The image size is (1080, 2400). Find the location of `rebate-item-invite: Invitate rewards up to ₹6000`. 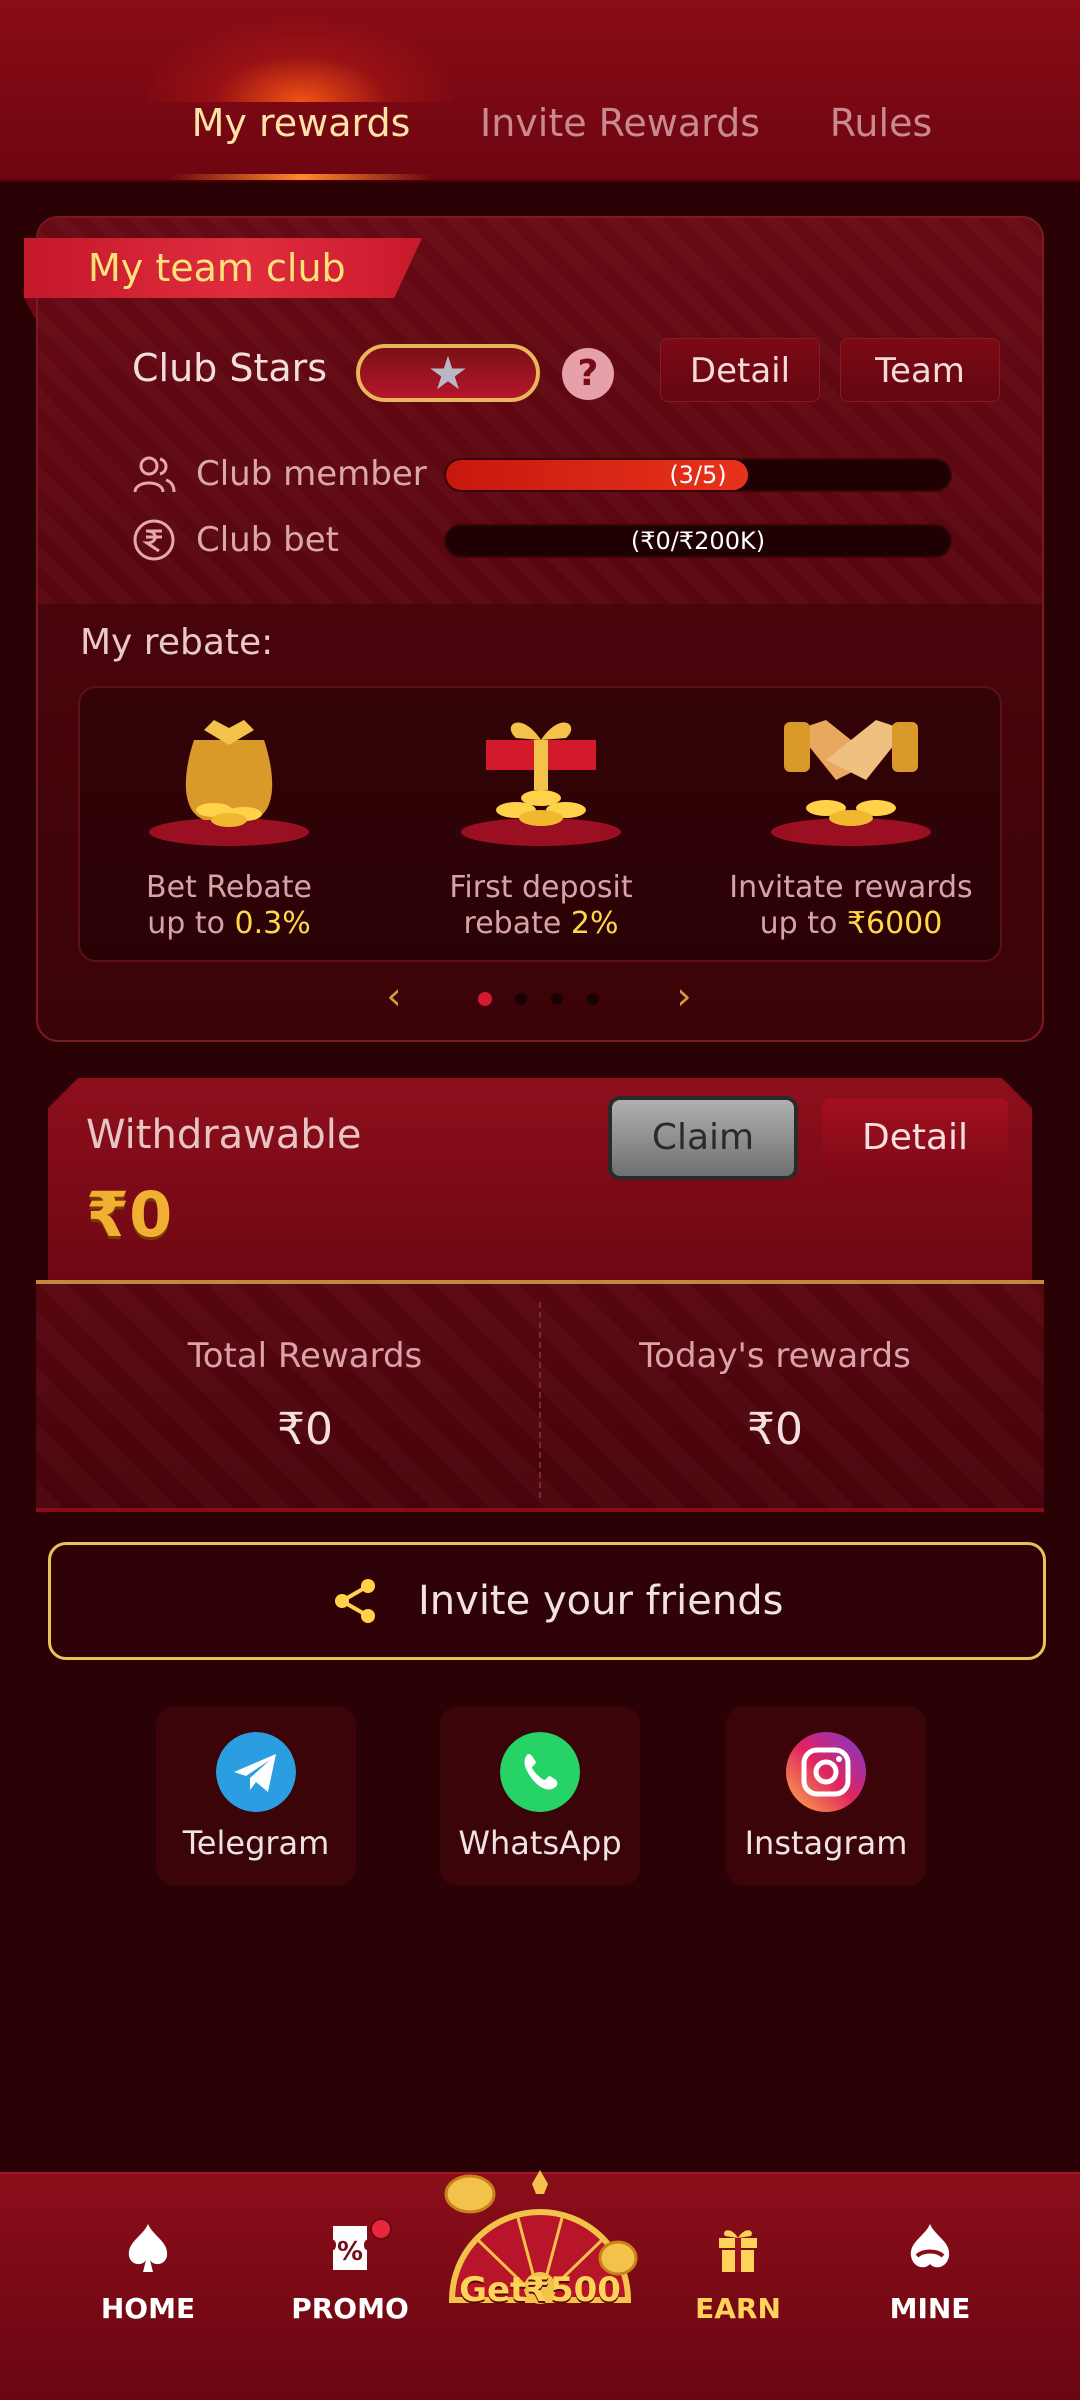

rebate-item-invite: Invitate rewards up to ₹6000 is located at coordinates (851, 826).